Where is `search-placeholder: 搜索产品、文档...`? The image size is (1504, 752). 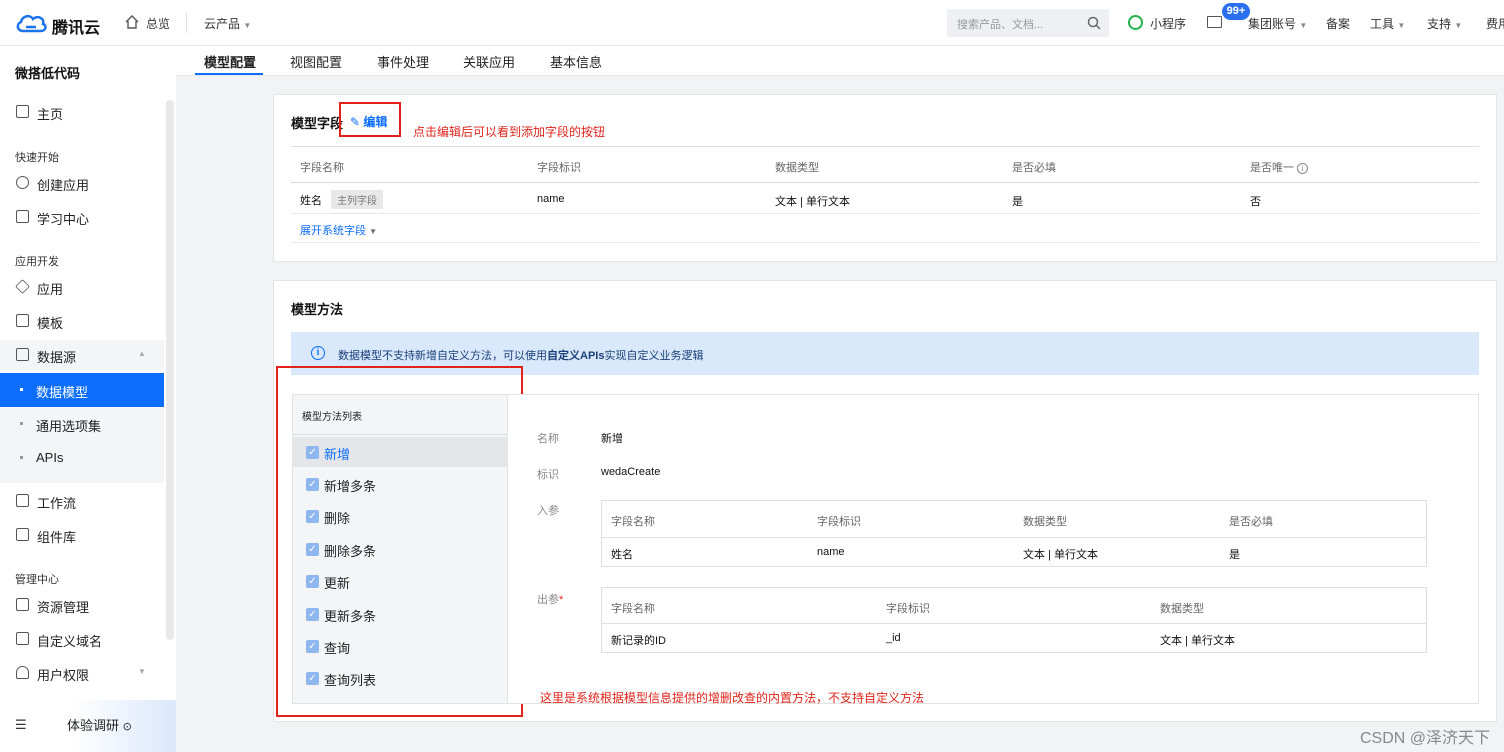
search-placeholder: 搜索产品、文档... is located at coordinates (1000, 25).